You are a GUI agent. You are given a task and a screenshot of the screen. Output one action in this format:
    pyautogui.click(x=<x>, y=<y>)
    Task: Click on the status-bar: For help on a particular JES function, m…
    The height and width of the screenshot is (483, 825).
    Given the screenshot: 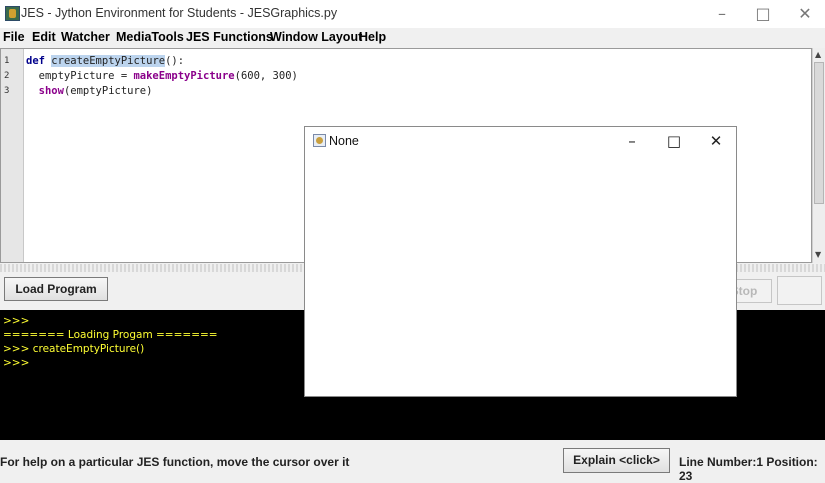 What is the action you would take?
    pyautogui.click(x=412, y=462)
    